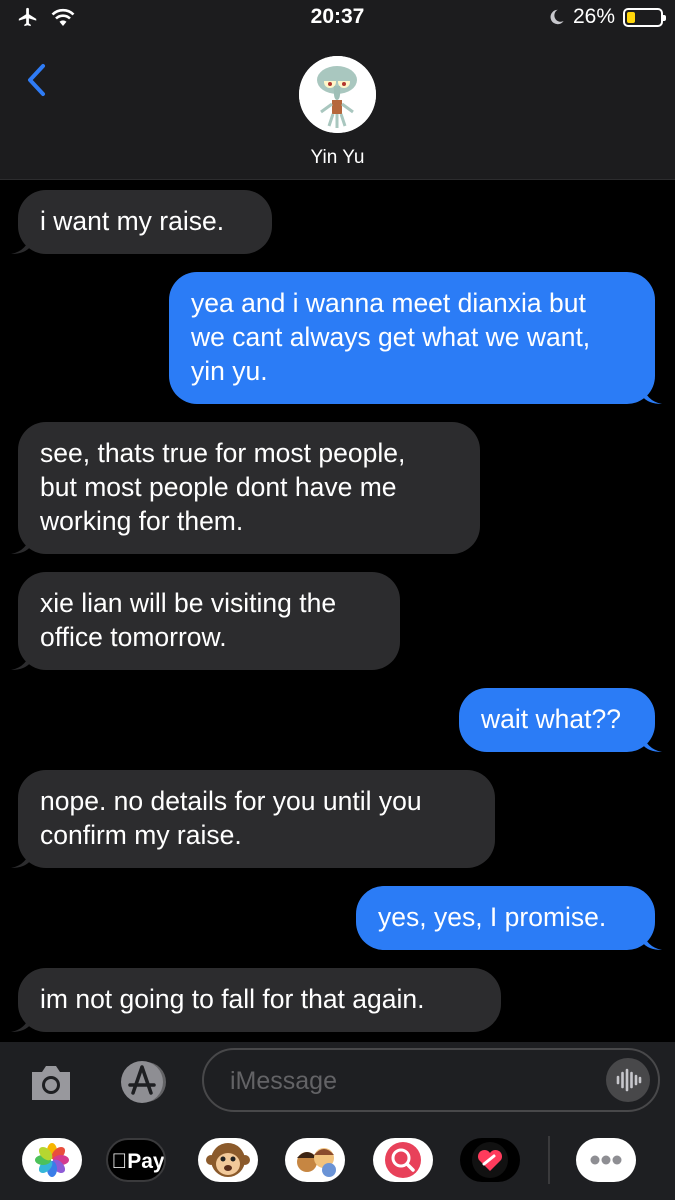  I want to click on memoji-stickers-icon, so click(316, 1162).